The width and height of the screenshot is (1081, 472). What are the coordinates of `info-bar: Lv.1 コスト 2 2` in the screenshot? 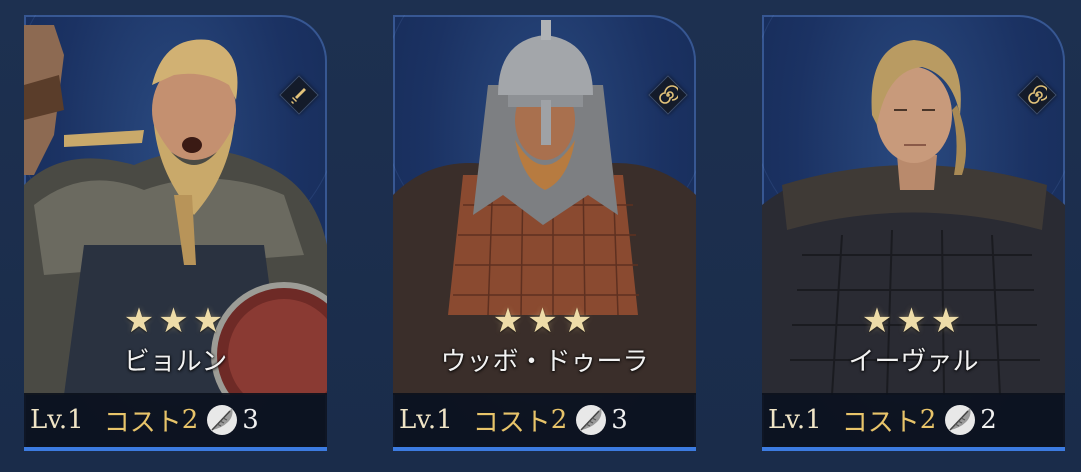 It's located at (913, 420).